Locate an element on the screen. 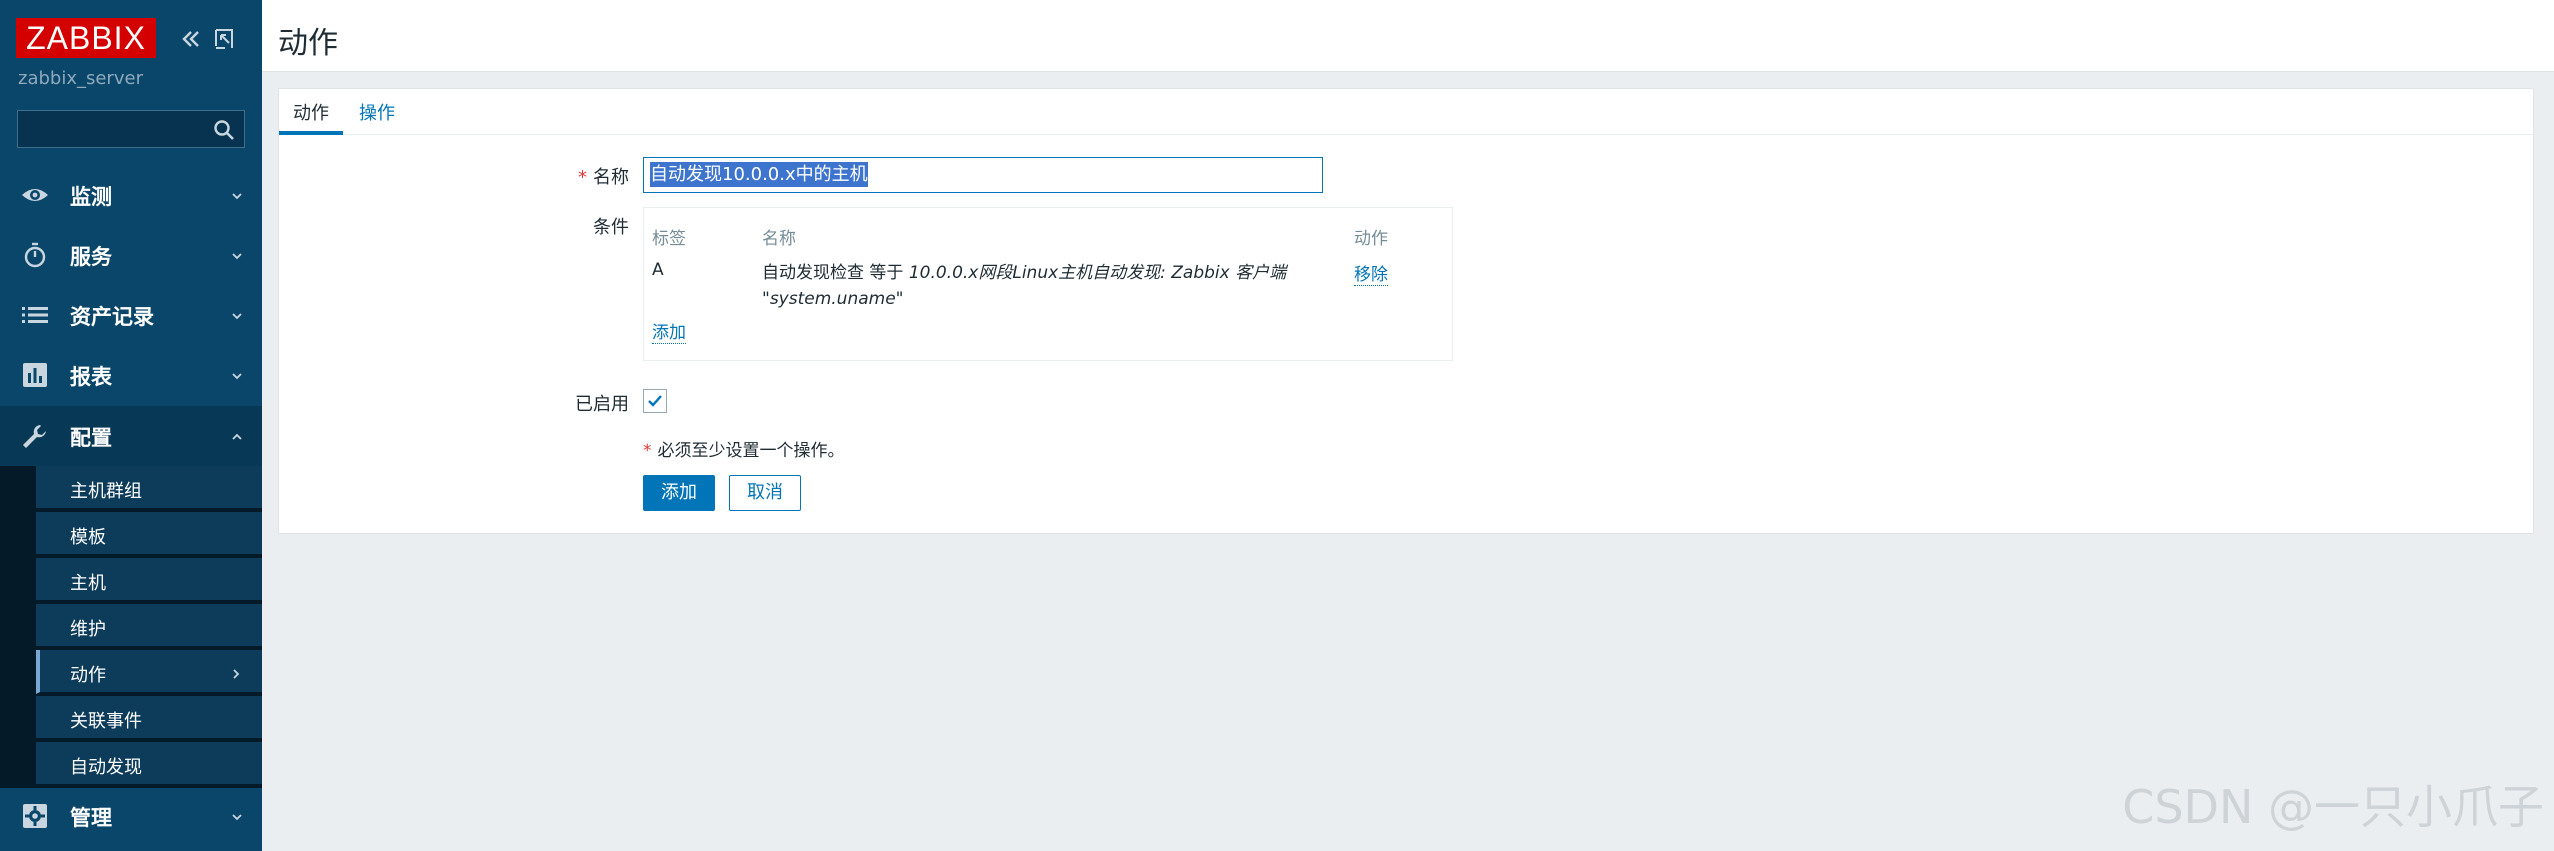 The height and width of the screenshot is (851, 2554). enabled-checkbox is located at coordinates (655, 401).